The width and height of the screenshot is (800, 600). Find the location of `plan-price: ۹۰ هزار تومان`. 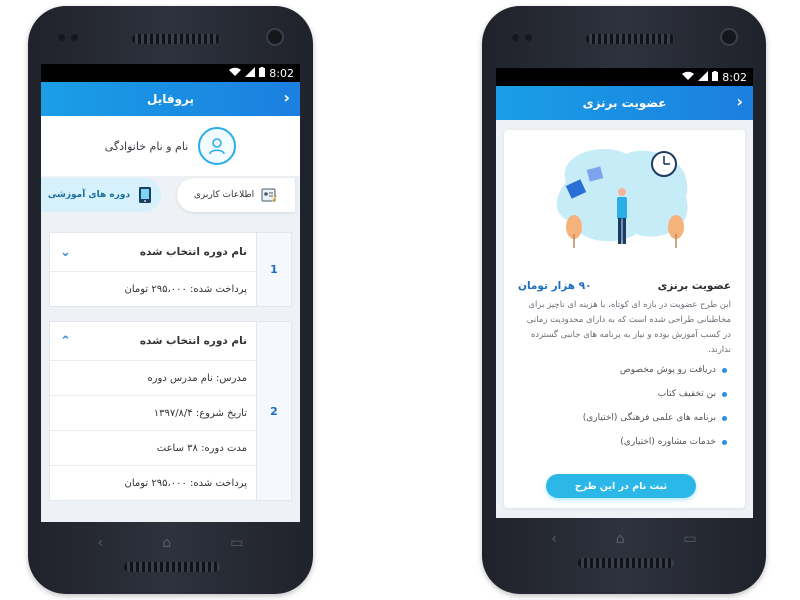

plan-price: ۹۰ هزار تومان is located at coordinates (555, 286).